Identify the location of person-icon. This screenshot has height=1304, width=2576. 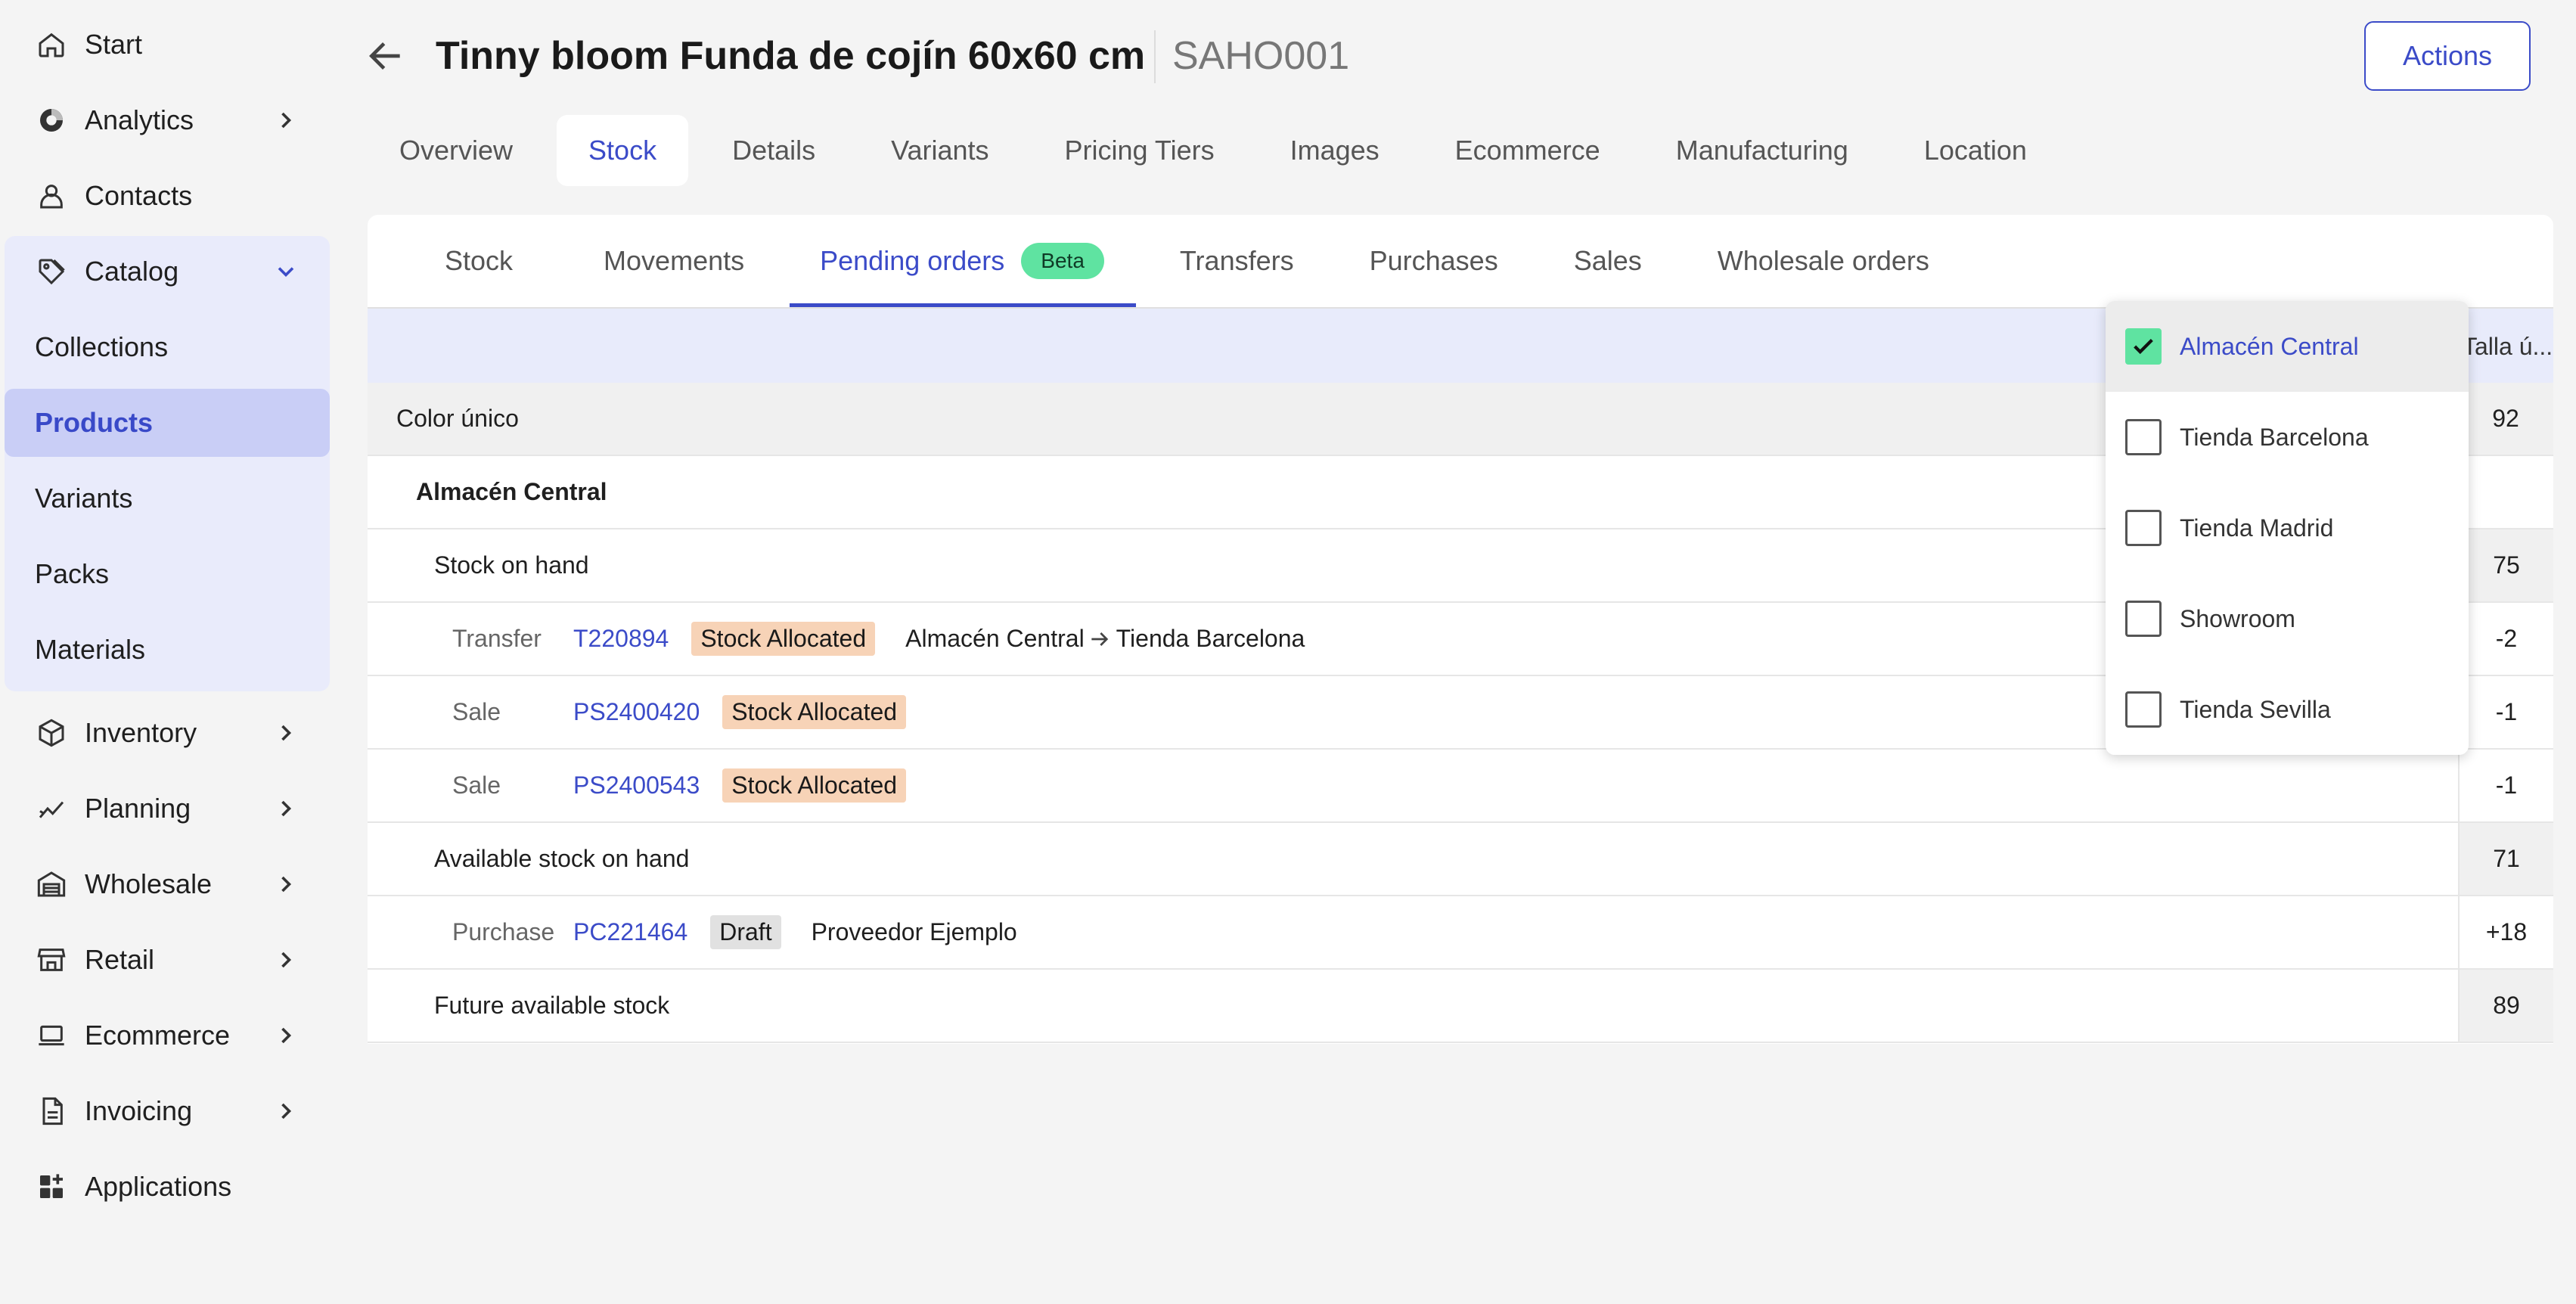
(51, 196).